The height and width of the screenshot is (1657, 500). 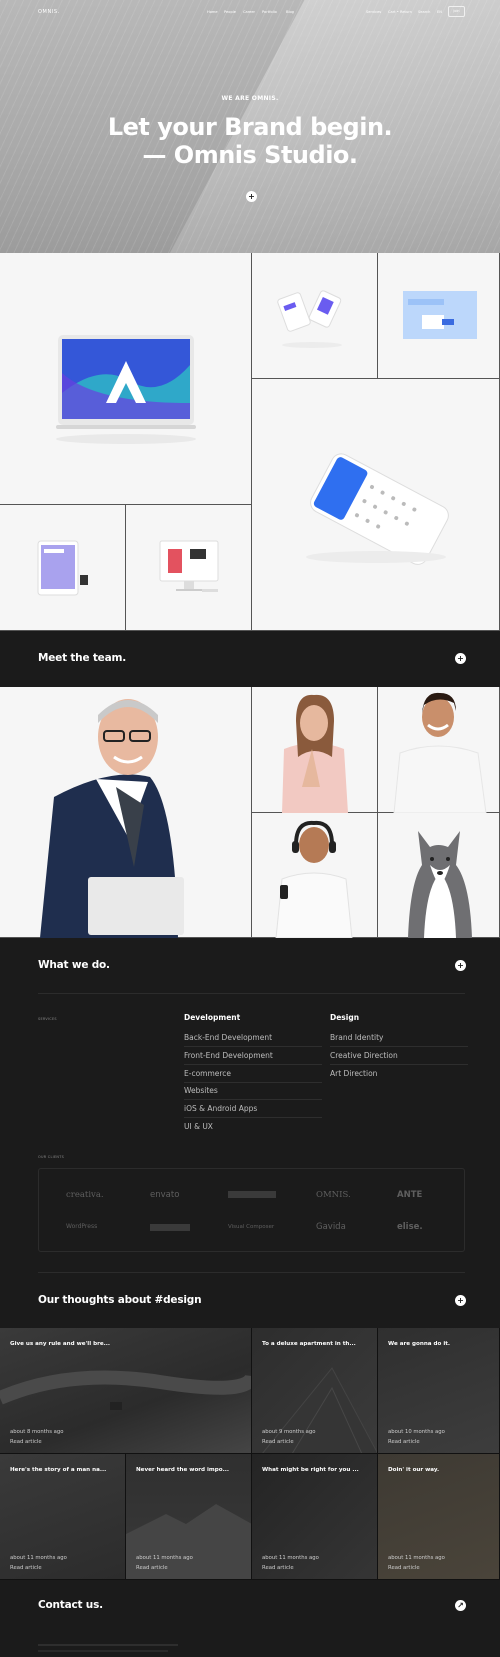 What do you see at coordinates (460, 658) in the screenshot?
I see `team-plus-icon: +` at bounding box center [460, 658].